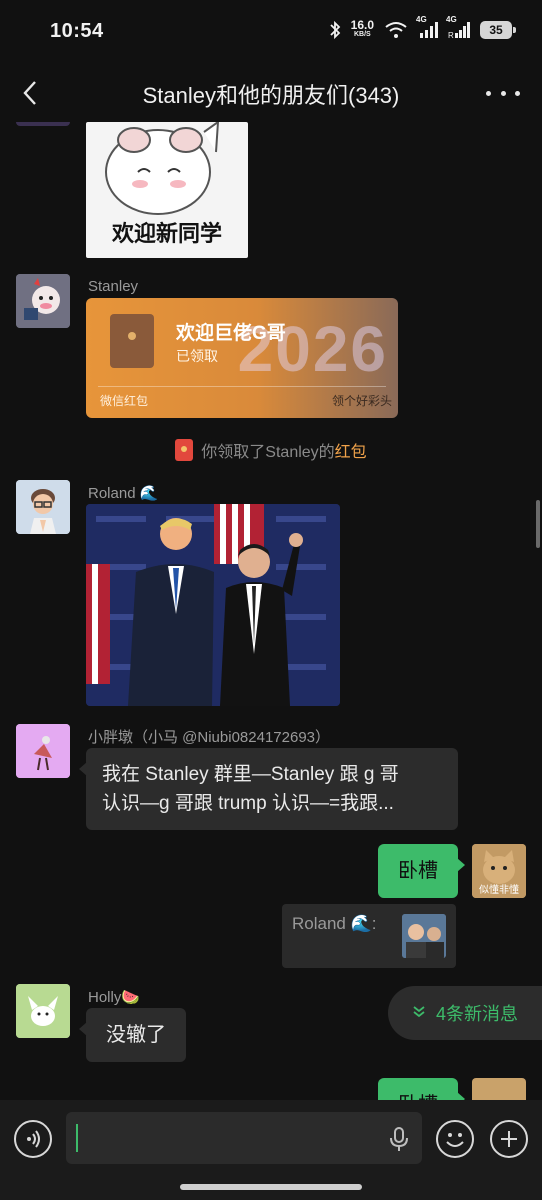  I want to click on status-bar: 10:54 16.0 KB/S 4G 4G R 35, so click(271, 32).